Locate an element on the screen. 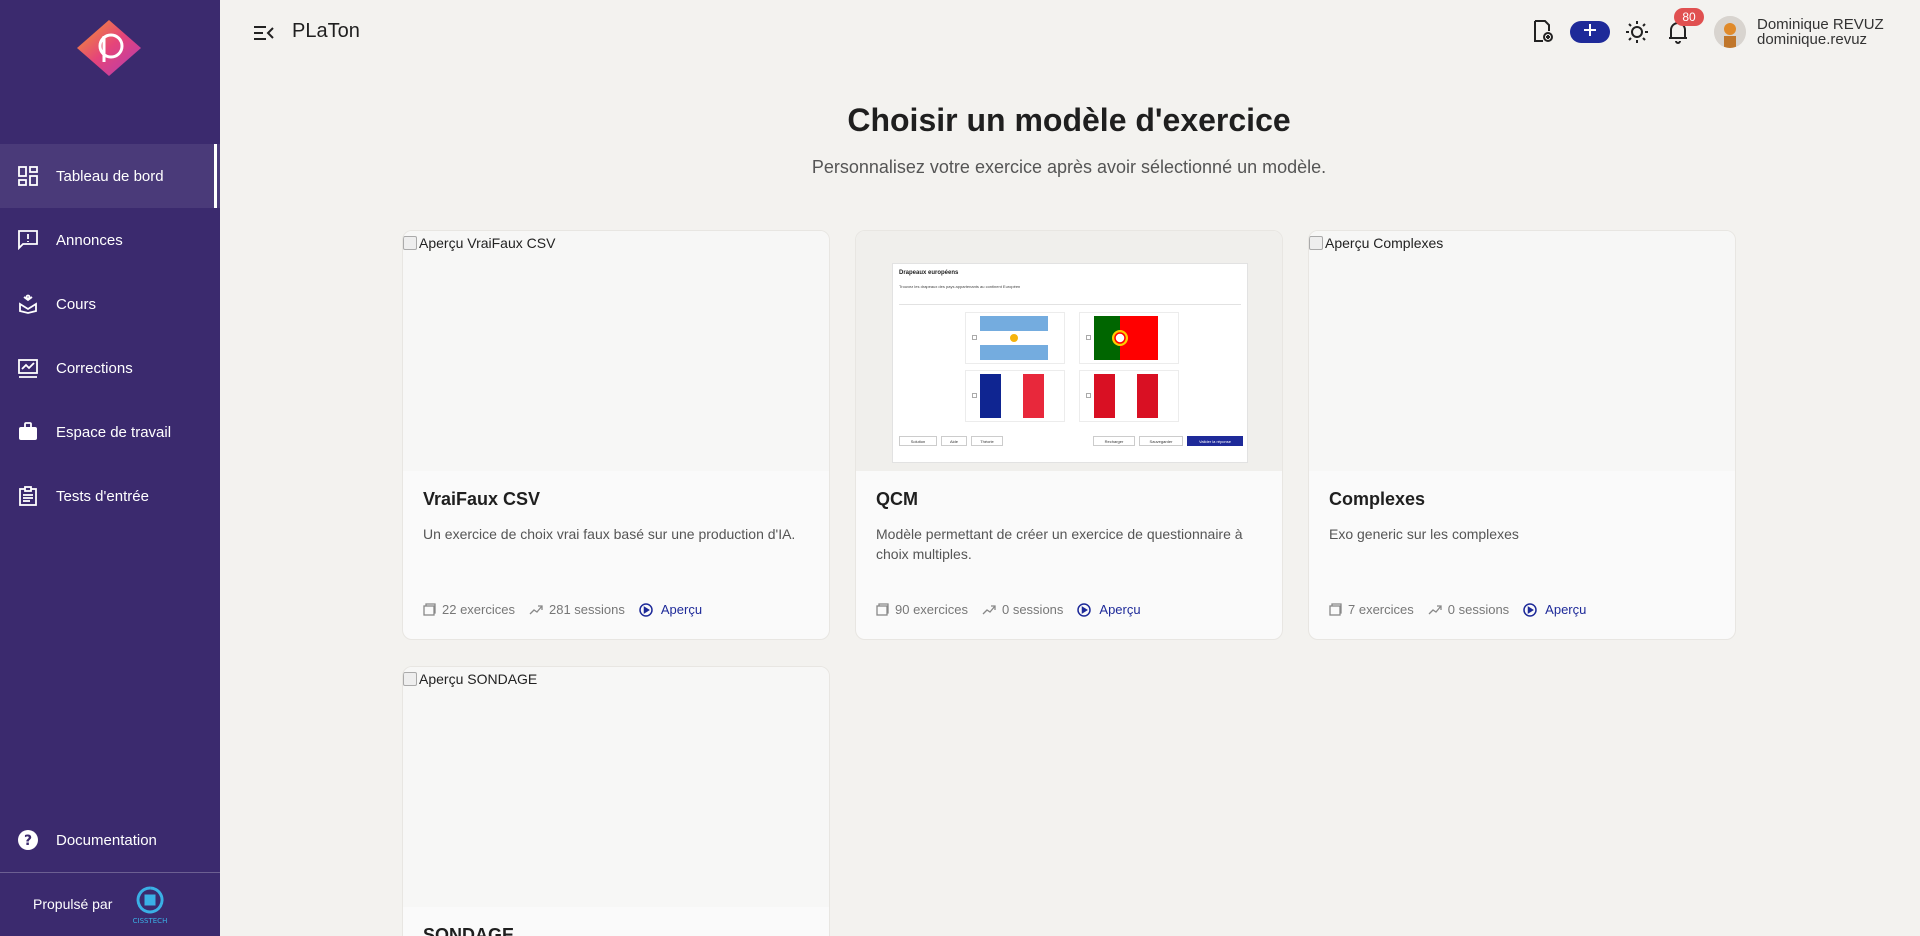 The width and height of the screenshot is (1920, 936). course-icon is located at coordinates (28, 304).